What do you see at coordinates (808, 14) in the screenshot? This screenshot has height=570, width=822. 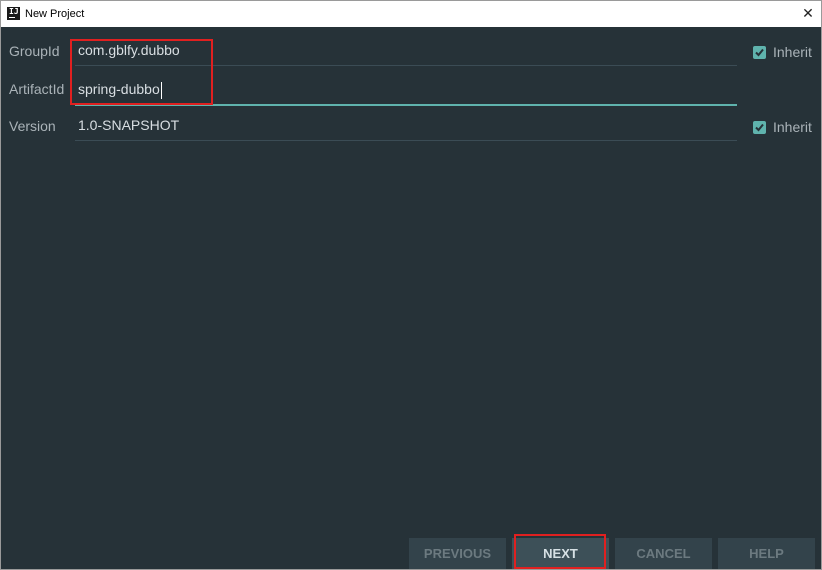 I see `close-icon: ✕` at bounding box center [808, 14].